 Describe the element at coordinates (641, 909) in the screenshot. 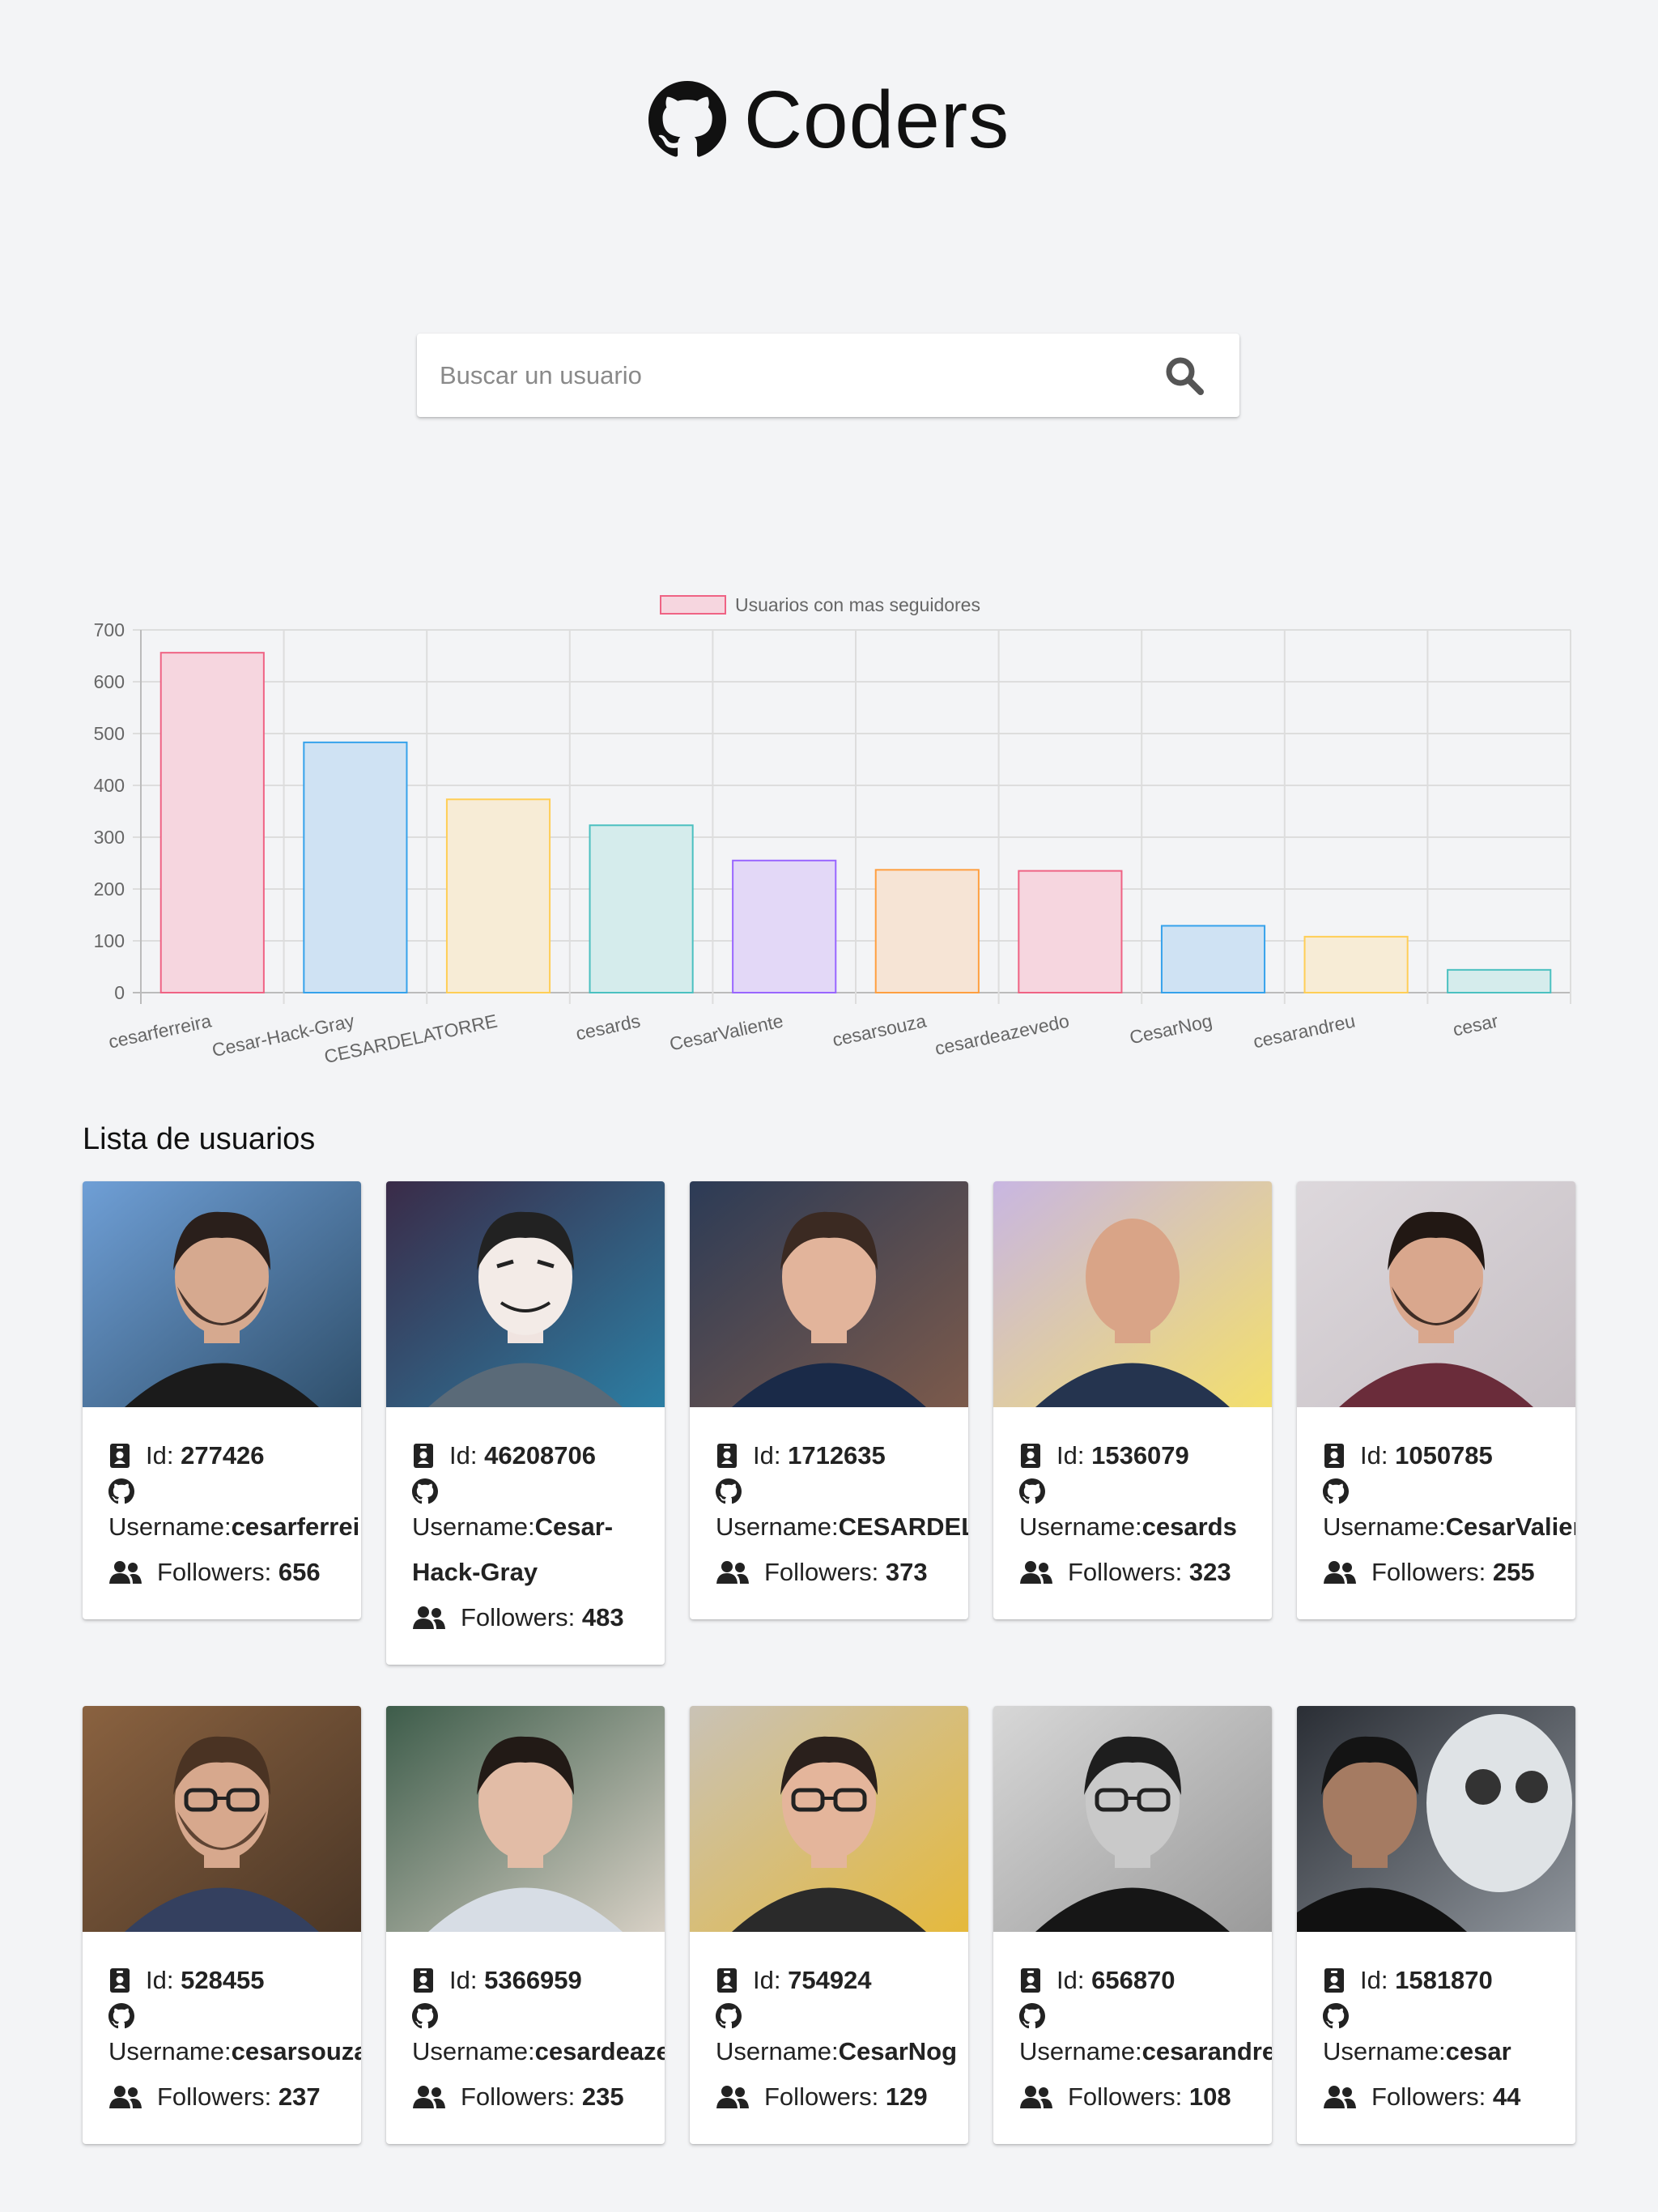

I see `bar-cesards` at that location.